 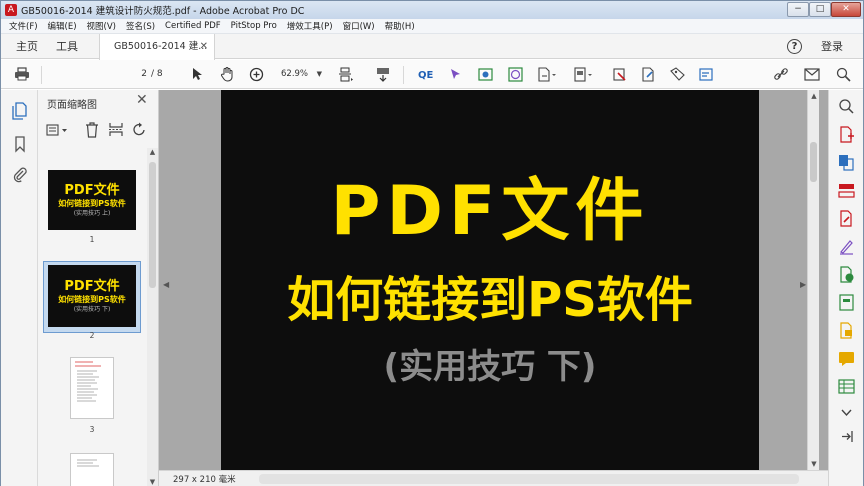 What do you see at coordinates (152, 317) in the screenshot?
I see `thumbnail-scrollbar: ▲ ▼` at bounding box center [152, 317].